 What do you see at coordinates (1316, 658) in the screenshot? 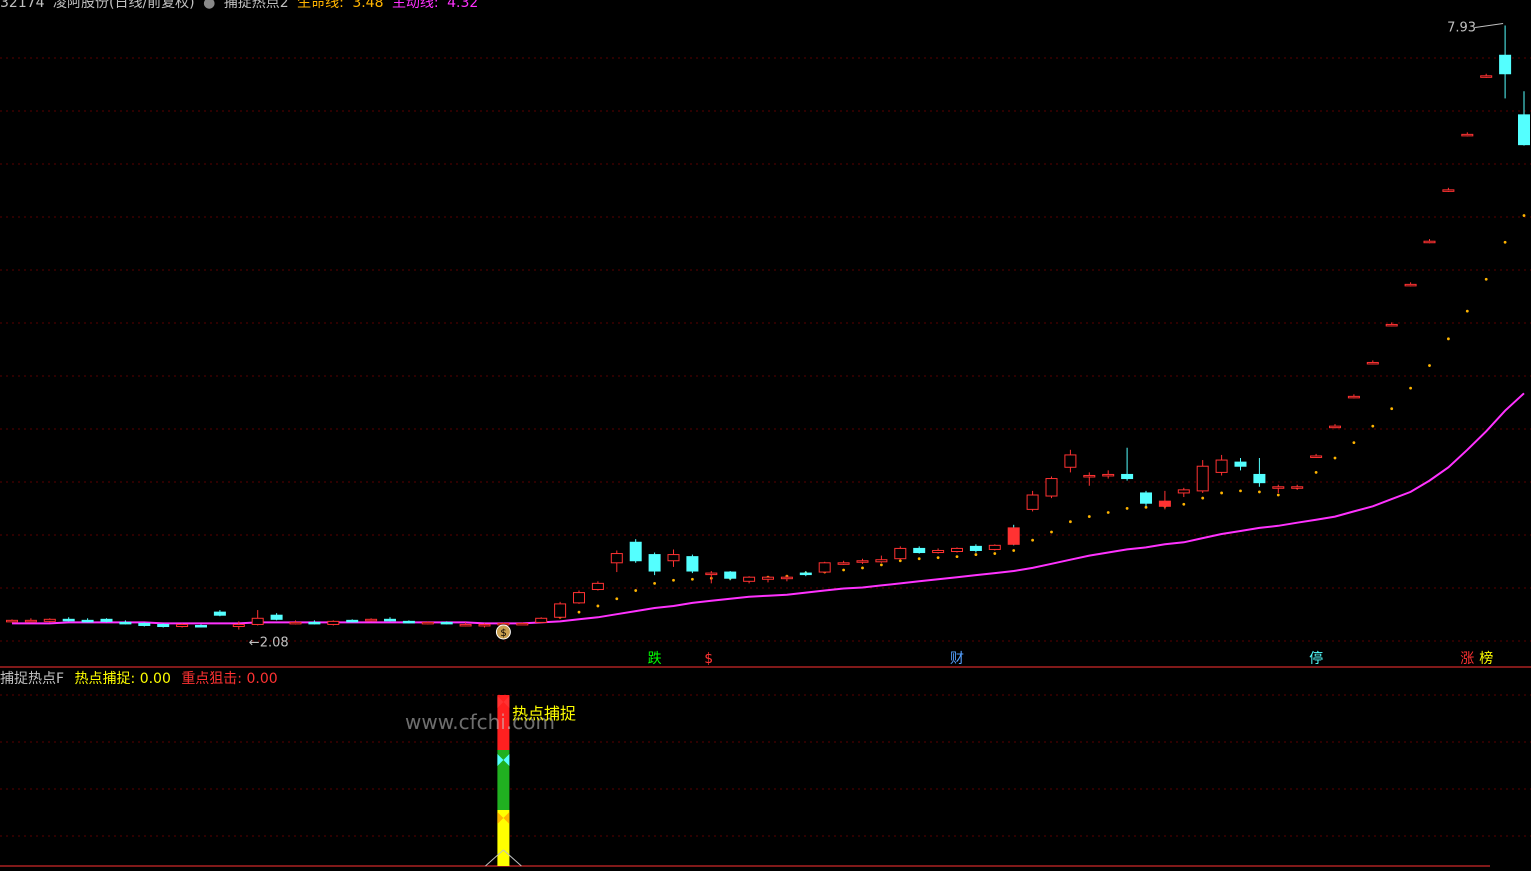
I see `signal-mark: 停` at bounding box center [1316, 658].